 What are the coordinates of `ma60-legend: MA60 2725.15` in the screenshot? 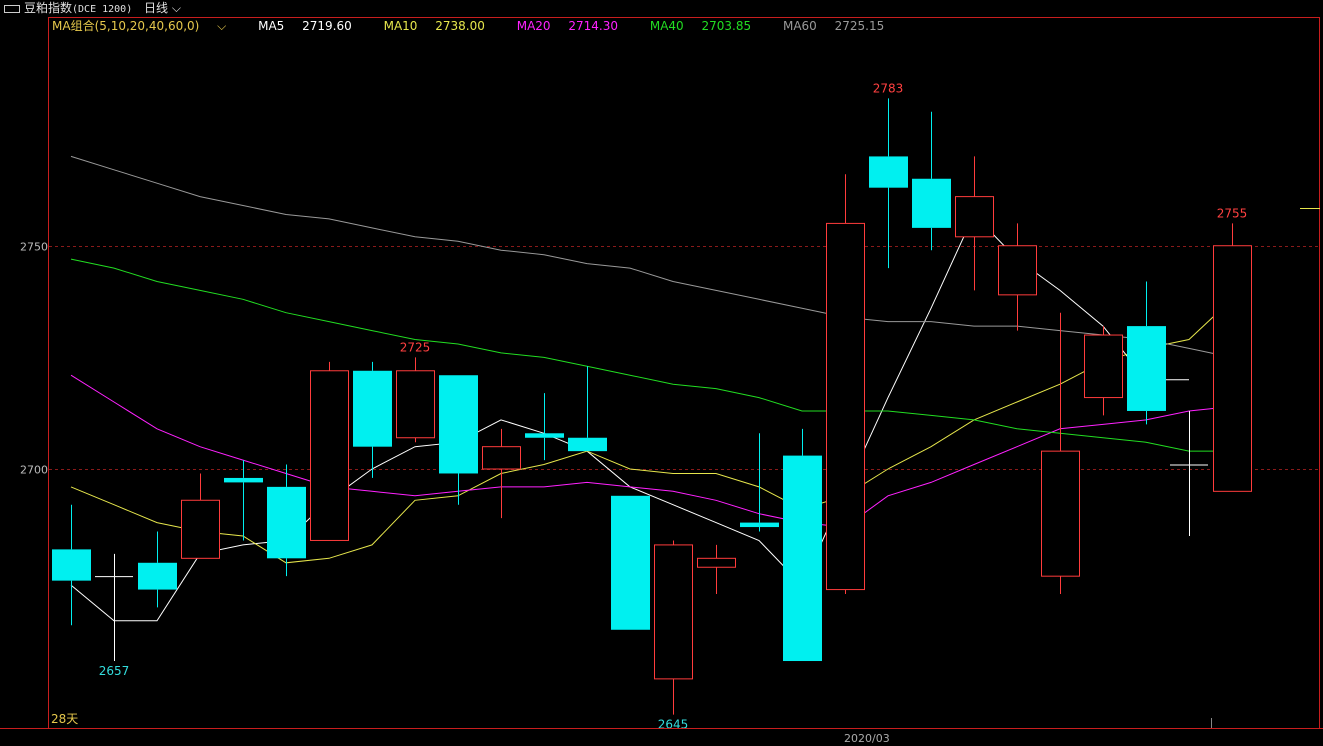 It's located at (833, 26).